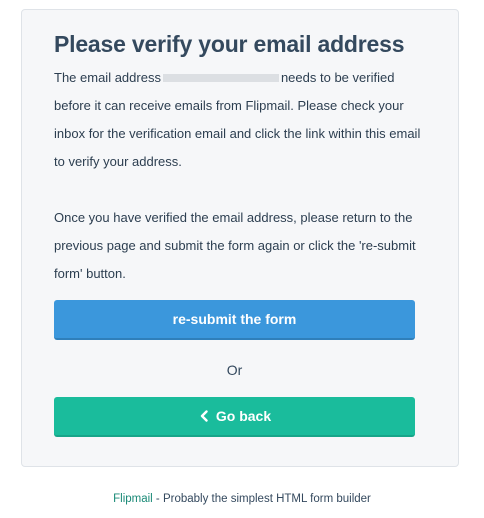 This screenshot has height=518, width=484. What do you see at coordinates (229, 44) in the screenshot?
I see `page-title: Please verify your email address` at bounding box center [229, 44].